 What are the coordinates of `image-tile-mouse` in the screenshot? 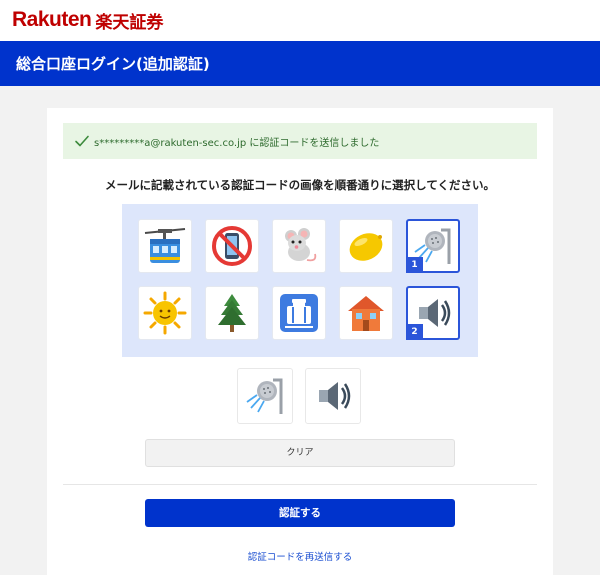 It's located at (299, 246).